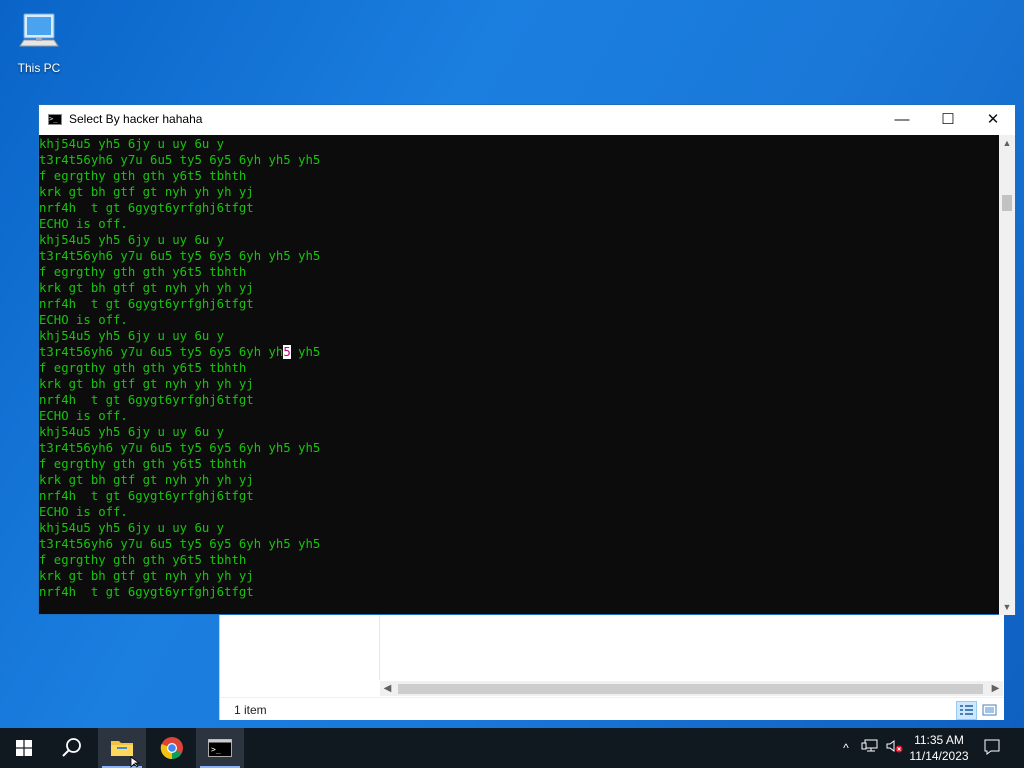  I want to click on title-bar: >_ Select By hacker hahaha — ☐ ✕, so click(527, 120).